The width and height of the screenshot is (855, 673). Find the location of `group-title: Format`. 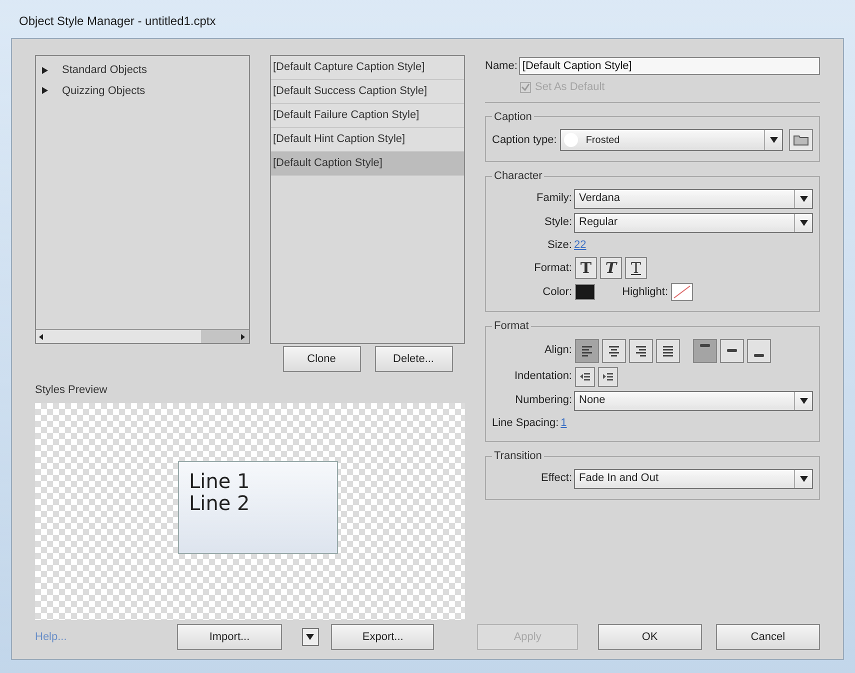

group-title: Format is located at coordinates (511, 326).